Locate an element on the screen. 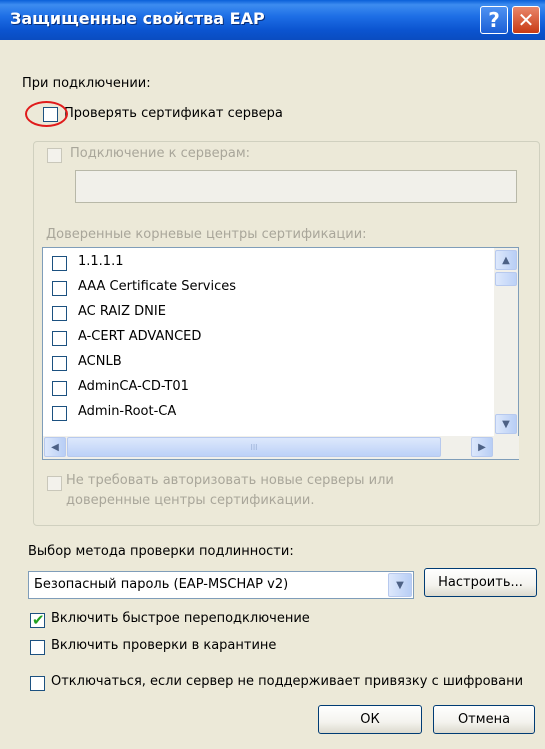  check-icon: ✔ is located at coordinates (38, 620).